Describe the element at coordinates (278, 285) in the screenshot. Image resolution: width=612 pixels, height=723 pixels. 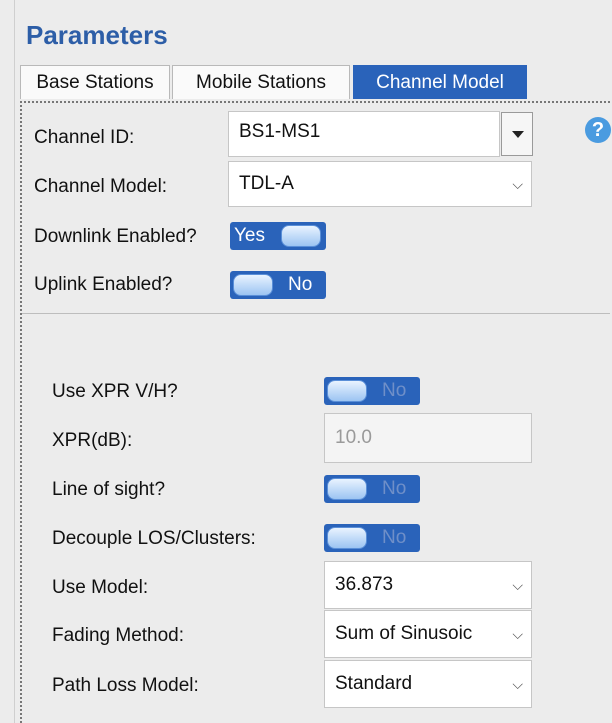
I see `uplink-enabled-toggle: No` at that location.